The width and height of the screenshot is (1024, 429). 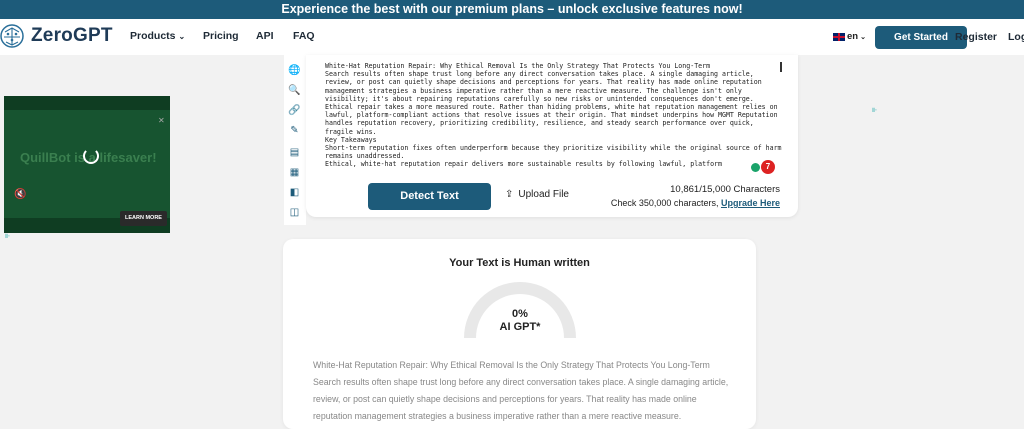 I want to click on uk-flag-icon, so click(x=839, y=36).